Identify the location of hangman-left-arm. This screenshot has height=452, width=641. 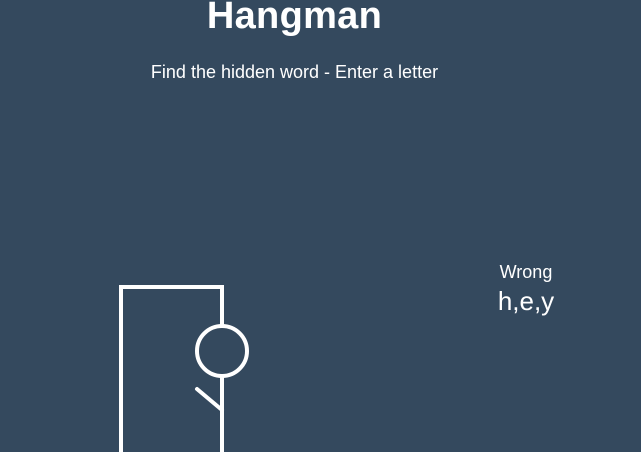
(209, 399).